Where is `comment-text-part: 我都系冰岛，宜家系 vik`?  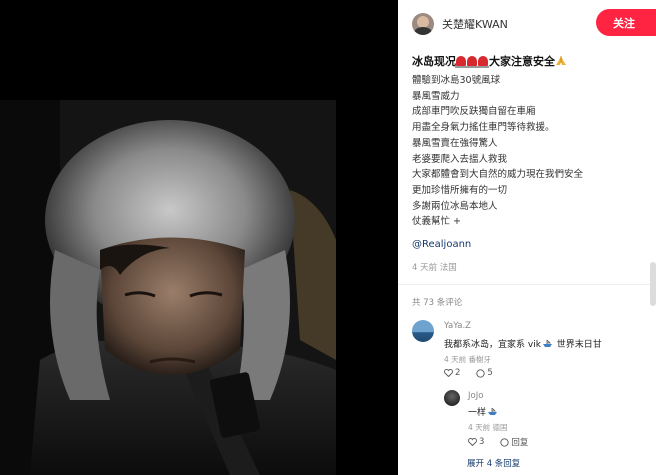
comment-text-part: 我都系冰岛，宜家系 vik is located at coordinates (492, 345).